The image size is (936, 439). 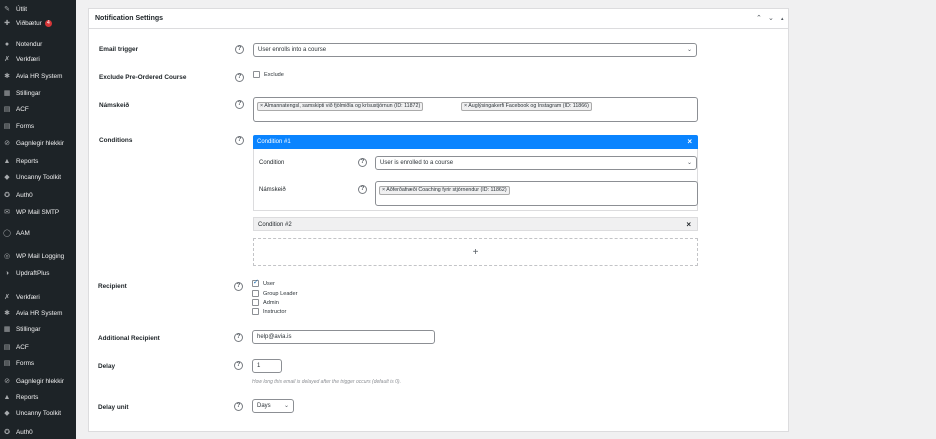 What do you see at coordinates (7, 212) in the screenshot?
I see `mail-smtp-icon: ✉` at bounding box center [7, 212].